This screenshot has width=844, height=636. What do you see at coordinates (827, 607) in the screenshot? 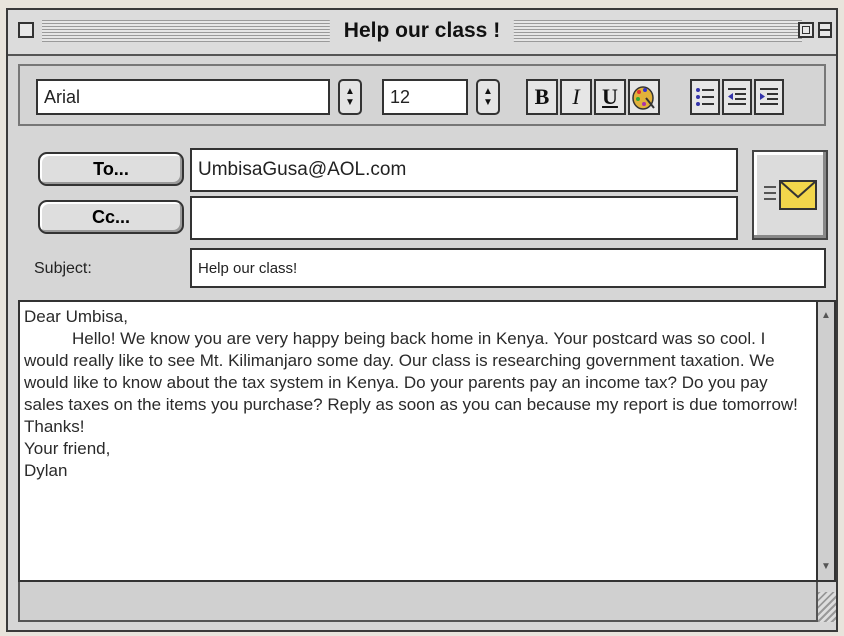
I see `resize-handle-icon` at bounding box center [827, 607].